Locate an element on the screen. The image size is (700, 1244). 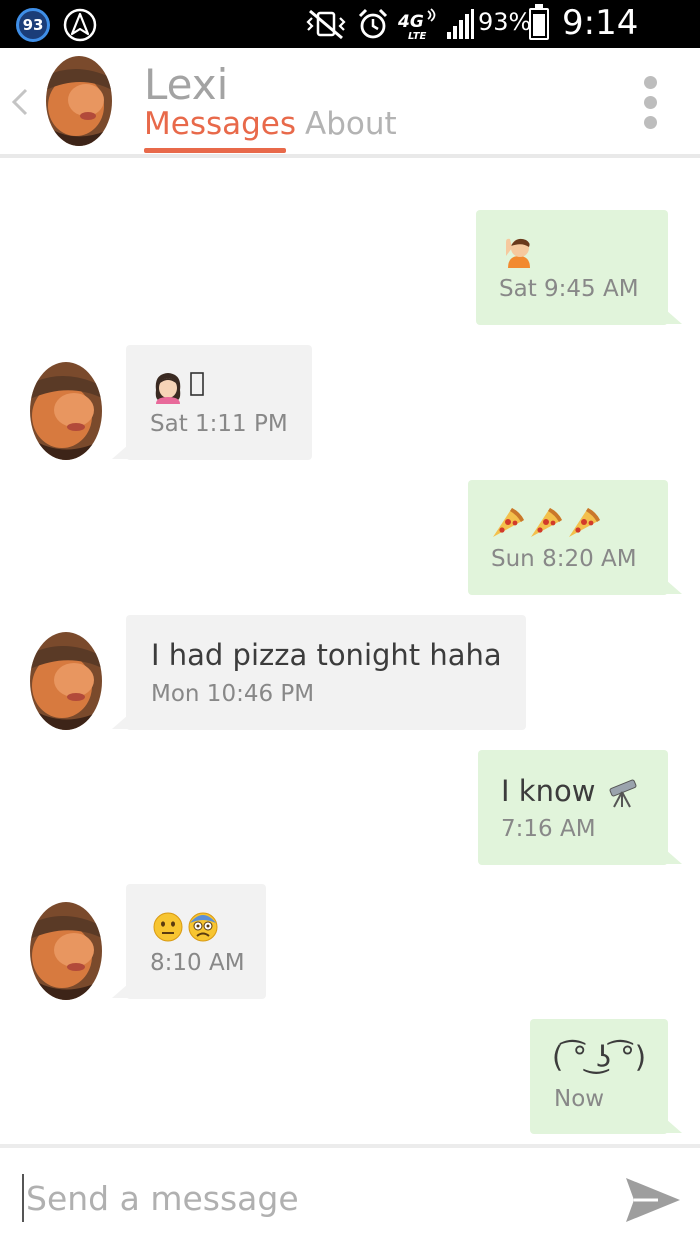
message-timestamp: Sun 8:20 AM is located at coordinates (564, 559).